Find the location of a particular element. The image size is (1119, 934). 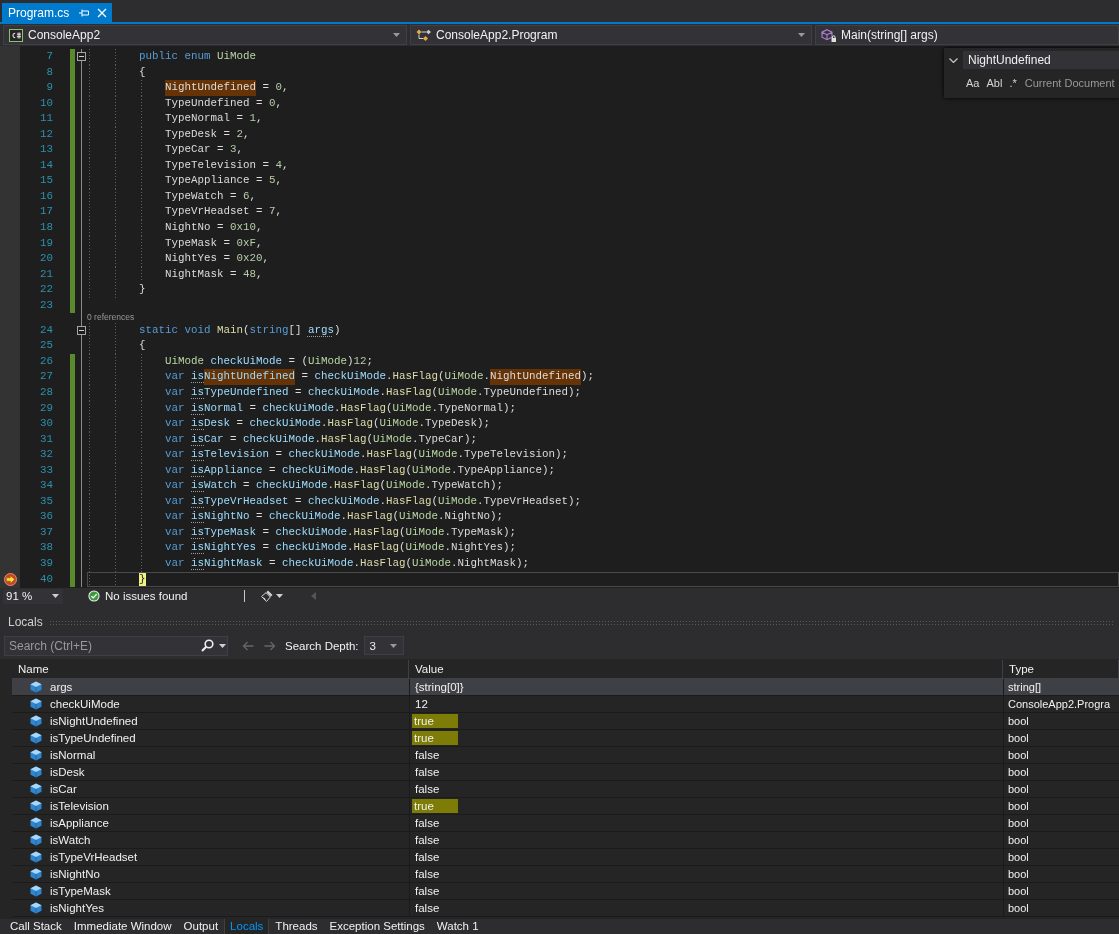

line-number: 39 is located at coordinates (46, 563).